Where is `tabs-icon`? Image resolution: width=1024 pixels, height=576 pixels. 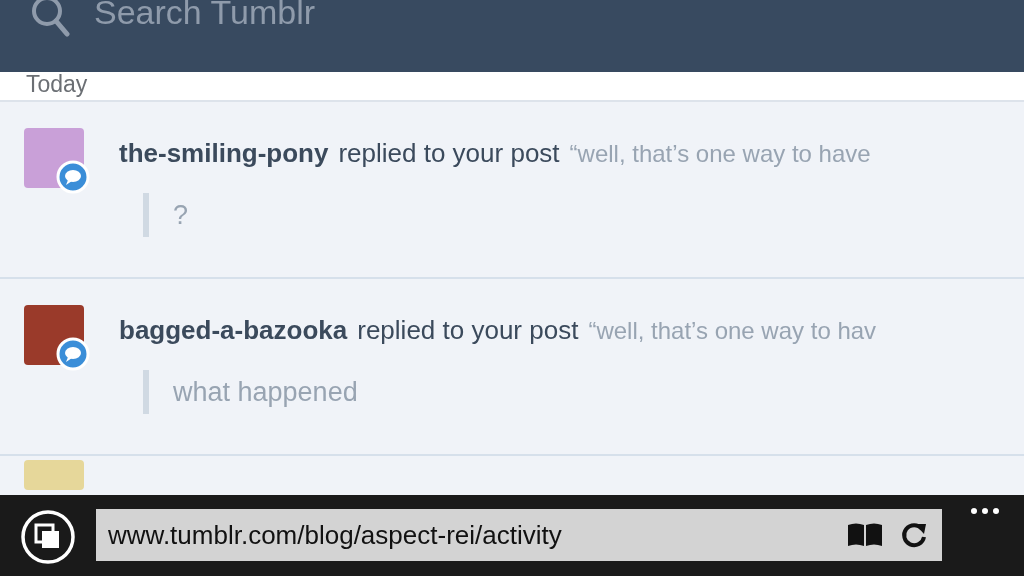 tabs-icon is located at coordinates (48, 537).